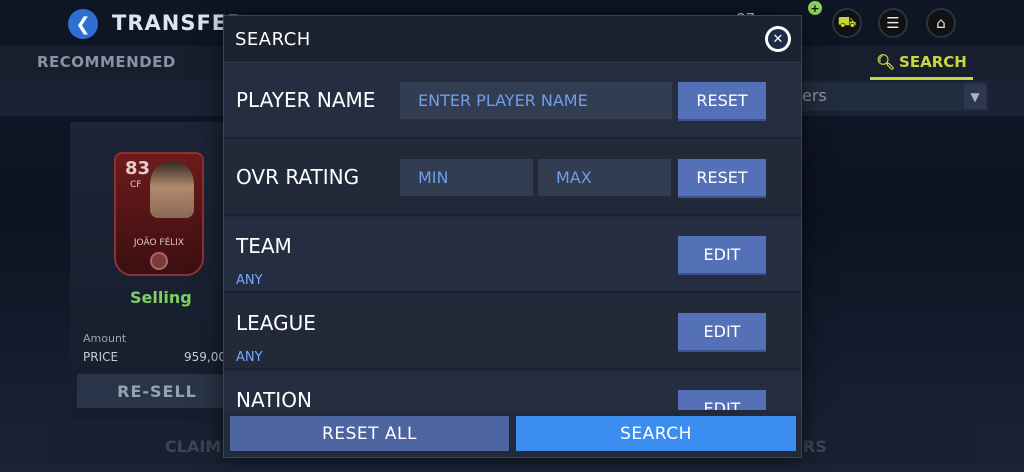 Image resolution: width=1024 pixels, height=472 pixels. I want to click on player-photo, so click(172, 190).